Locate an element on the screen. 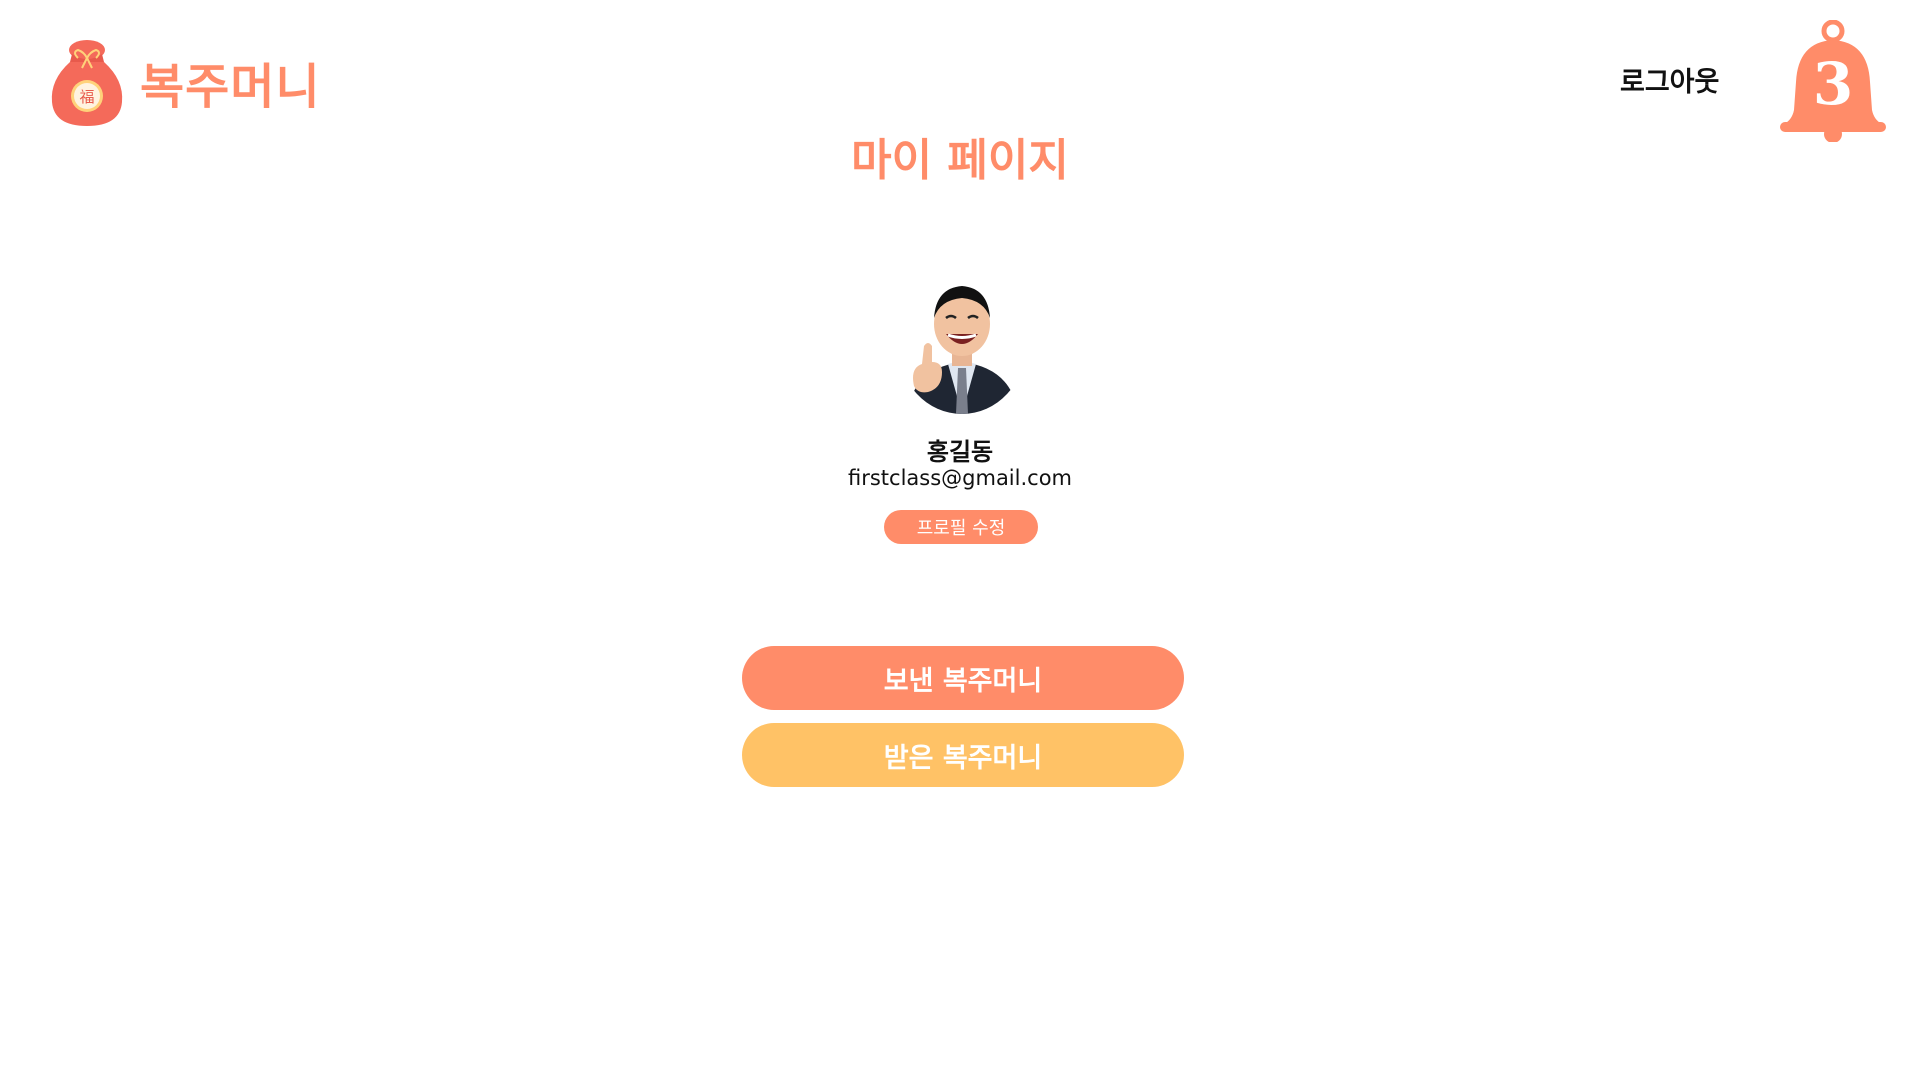 The height and width of the screenshot is (1080, 1920). profile-photo is located at coordinates (962, 345).